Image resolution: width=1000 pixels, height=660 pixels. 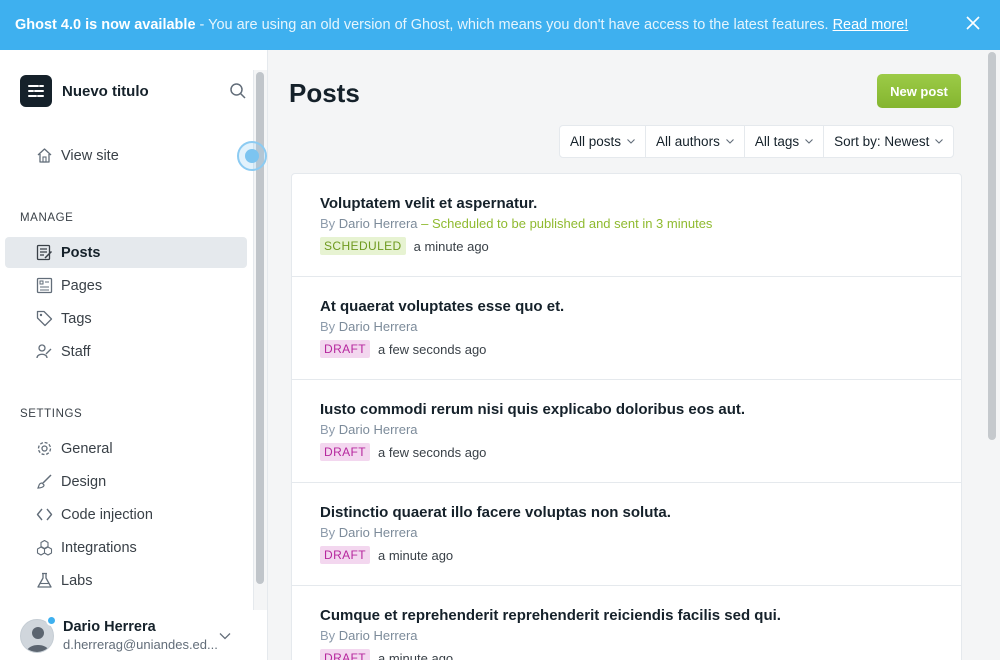 What do you see at coordinates (105, 25) in the screenshot?
I see `banner-headline: Ghost 4.0 is now available` at bounding box center [105, 25].